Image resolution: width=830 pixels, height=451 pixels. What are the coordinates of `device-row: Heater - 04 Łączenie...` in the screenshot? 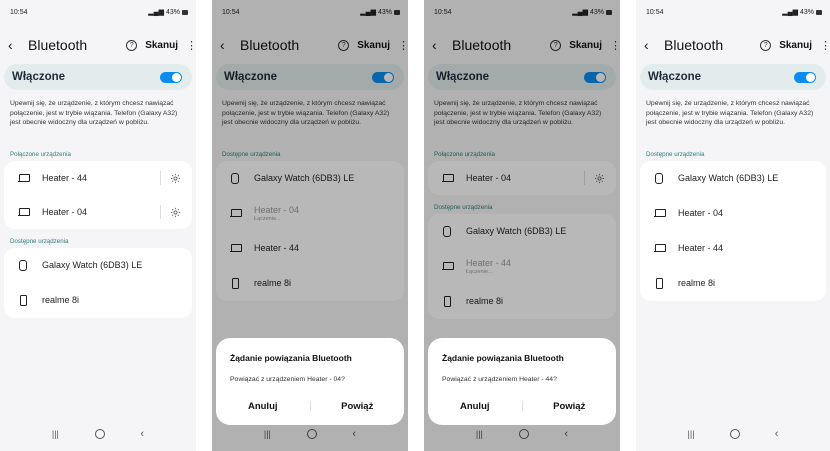 It's located at (310, 213).